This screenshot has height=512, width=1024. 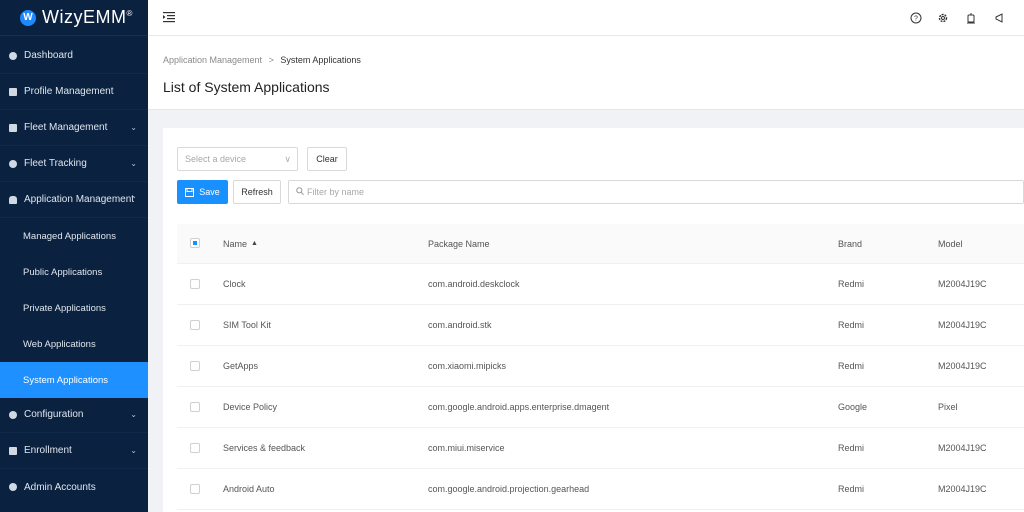 I want to click on save-button: Save, so click(x=202, y=192).